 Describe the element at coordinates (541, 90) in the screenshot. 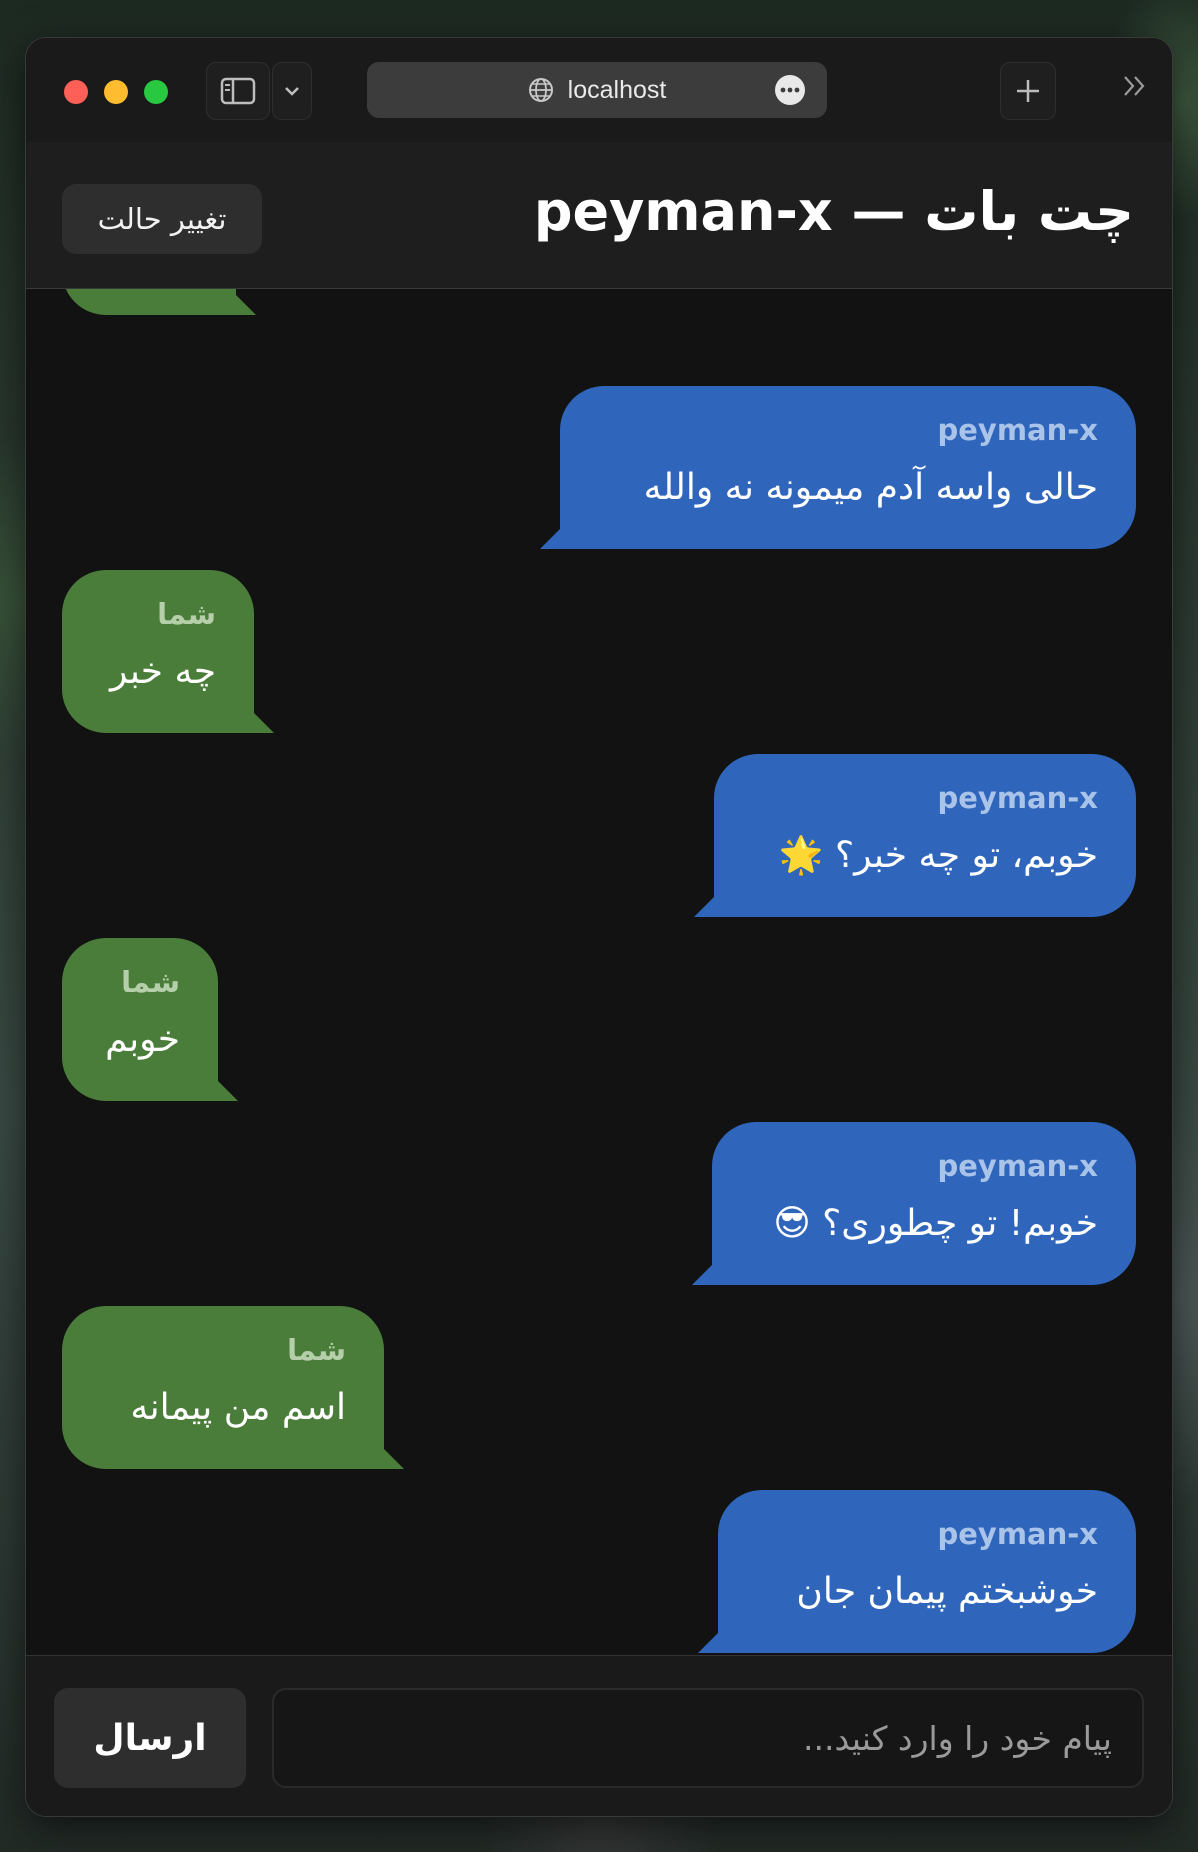

I see `globe-icon` at that location.